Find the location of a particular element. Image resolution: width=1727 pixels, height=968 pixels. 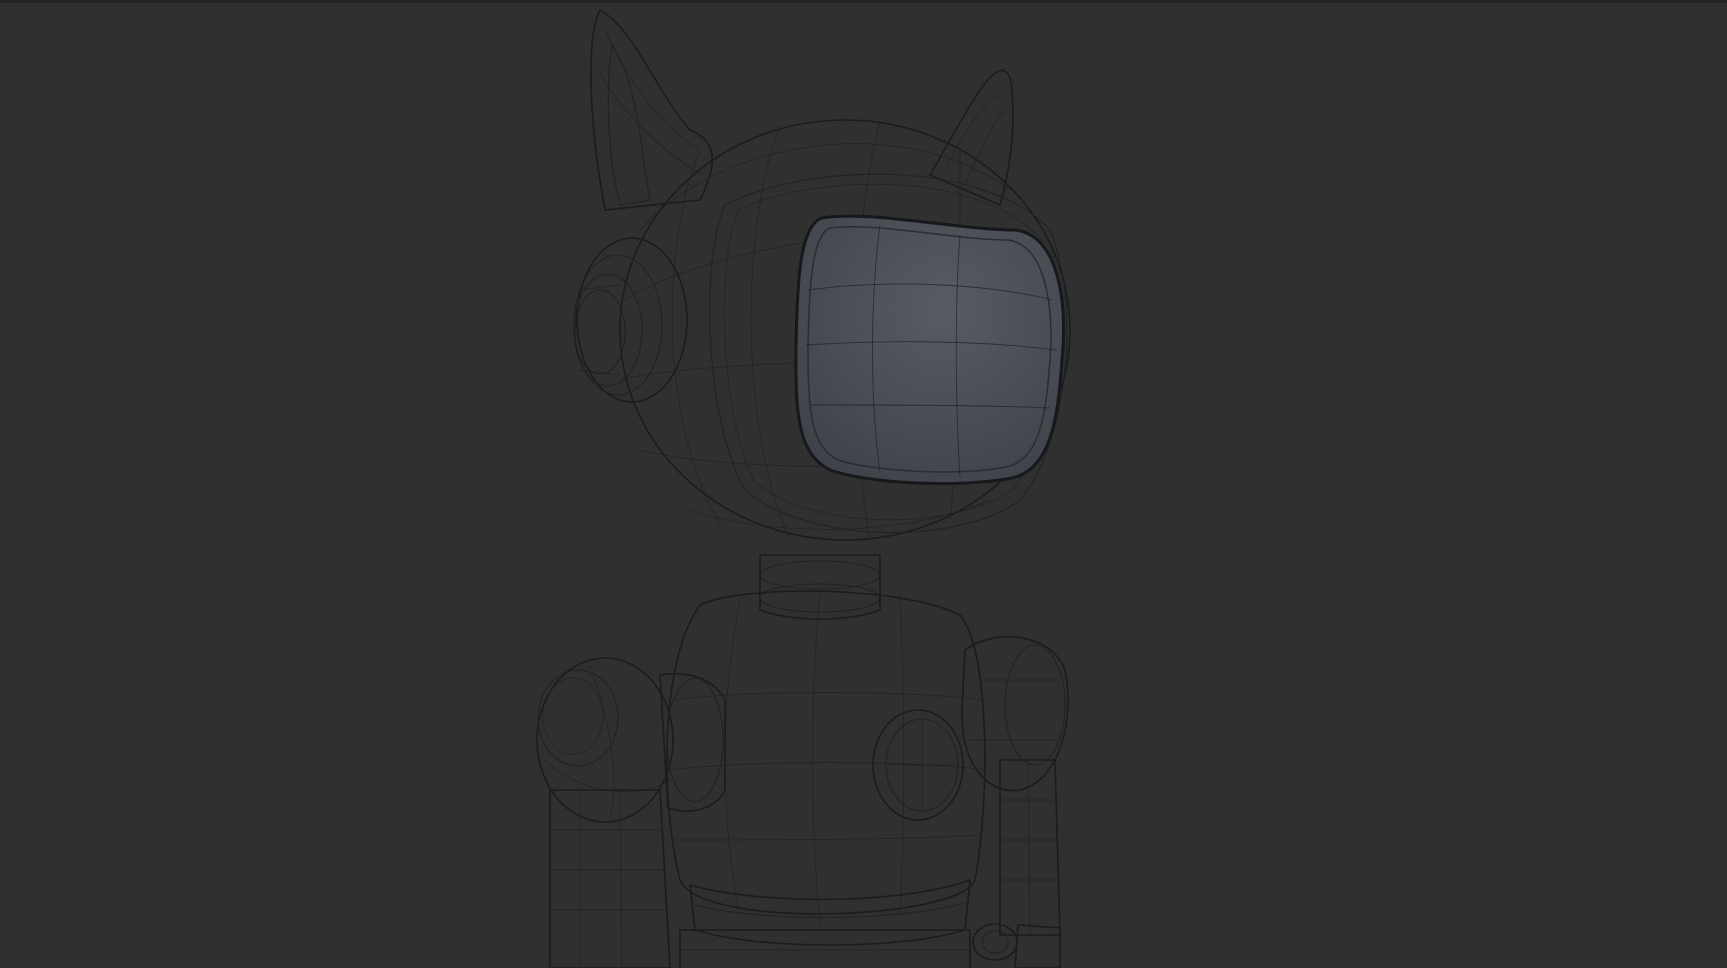

left-ear is located at coordinates (652, 109).